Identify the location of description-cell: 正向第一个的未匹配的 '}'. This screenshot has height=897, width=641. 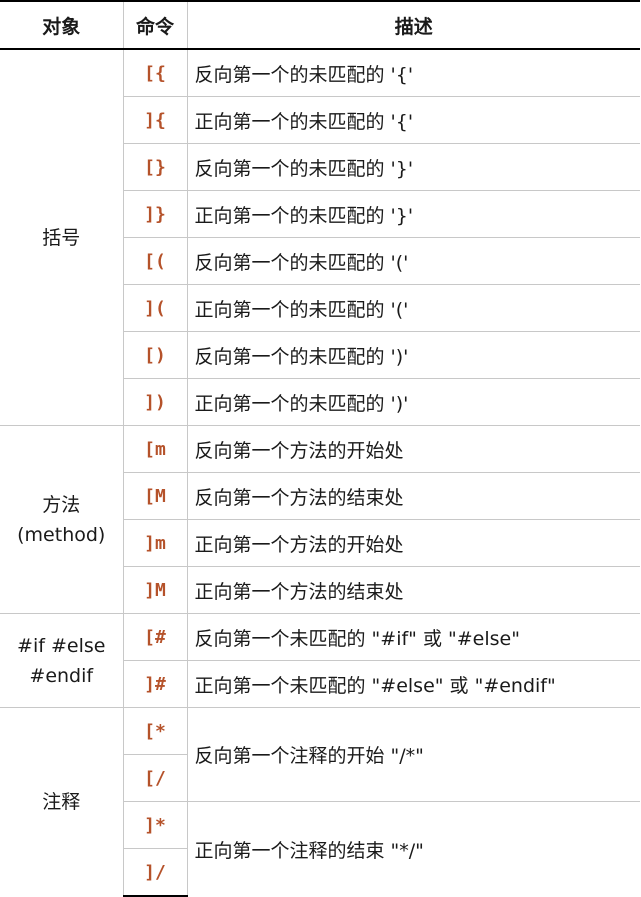
(413, 214).